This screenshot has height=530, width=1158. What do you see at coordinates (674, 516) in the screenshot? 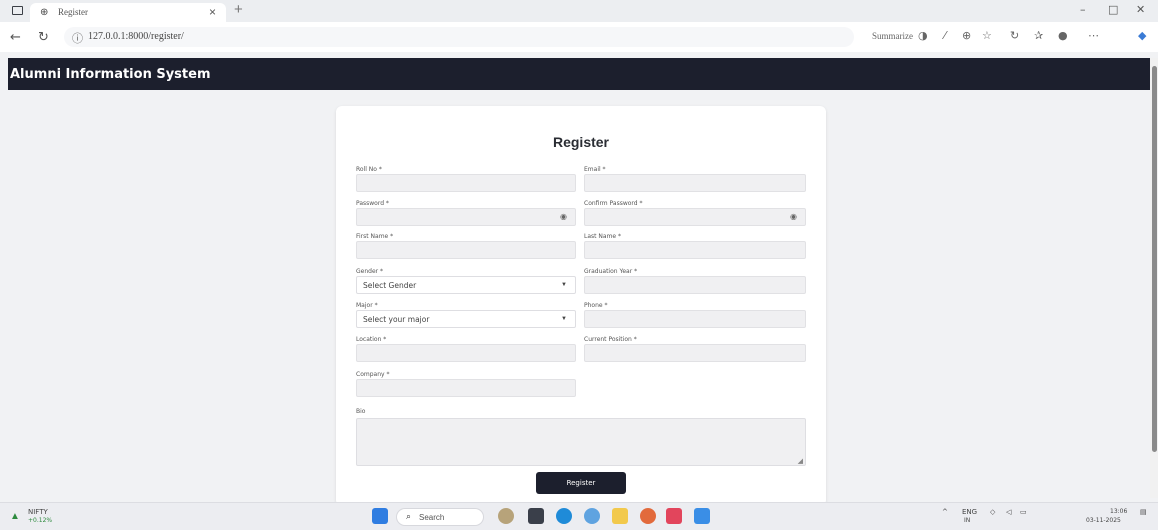
I see `brave-icon` at bounding box center [674, 516].